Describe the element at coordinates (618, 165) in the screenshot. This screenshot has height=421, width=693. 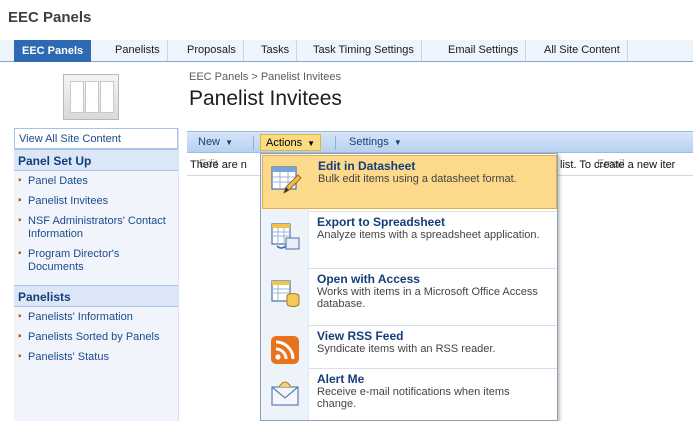
I see `empty-list-message-continued: list. To create a new iter` at that location.